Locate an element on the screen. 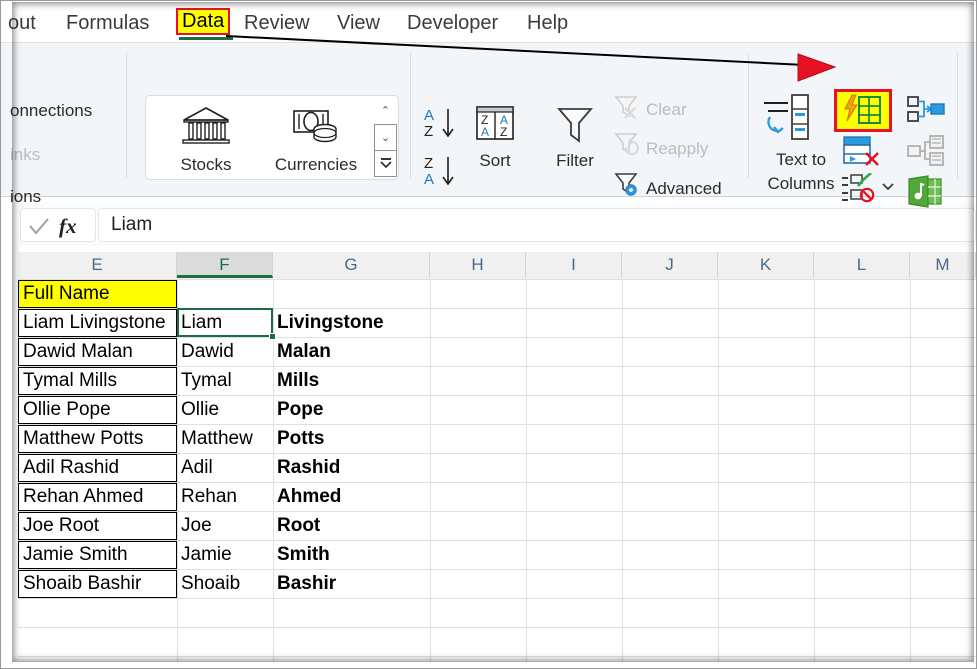 This screenshot has width=977, height=669. cell-E12: Matthew Potts is located at coordinates (97, 439).